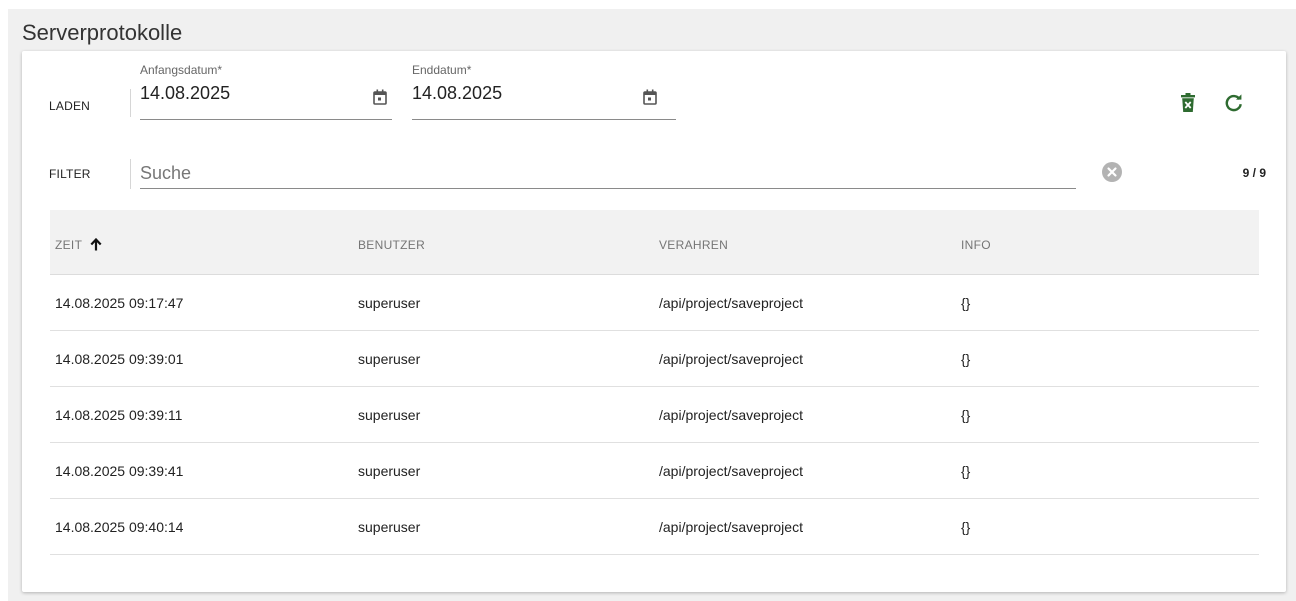 This screenshot has height=601, width=1296. What do you see at coordinates (96, 244) in the screenshot?
I see `arrow-up-icon` at bounding box center [96, 244].